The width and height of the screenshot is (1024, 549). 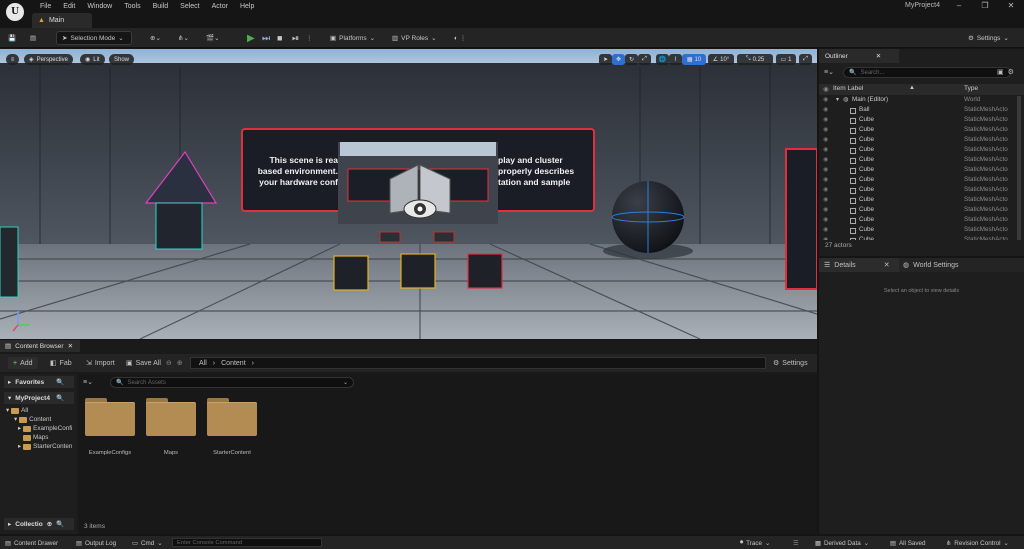 What do you see at coordinates (755, 59) in the screenshot?
I see `scale-snap-button: ⤡ 0.25` at bounding box center [755, 59].